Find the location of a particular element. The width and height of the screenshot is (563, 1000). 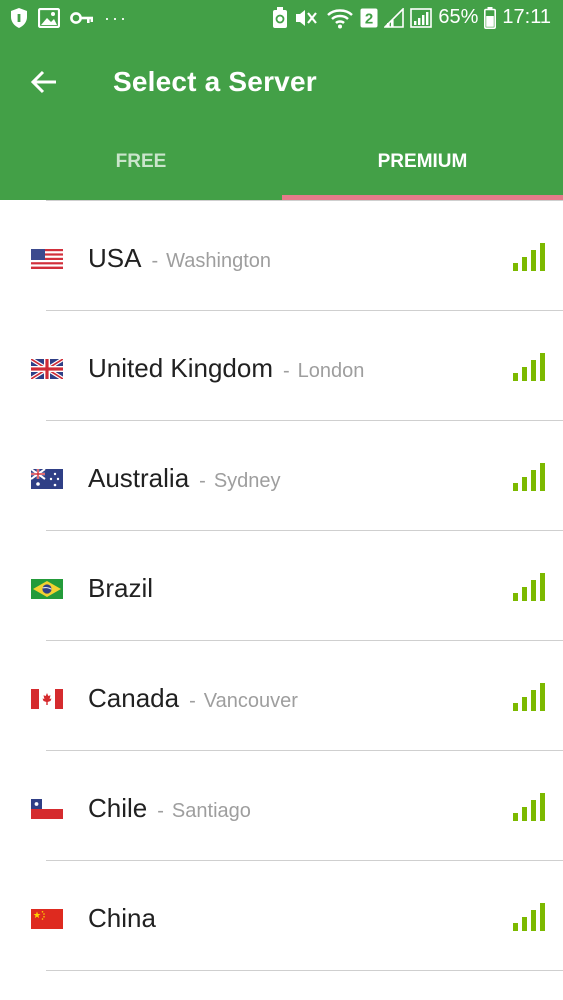

server-row-canada: Canada - Vancouver is located at coordinates (281, 696).